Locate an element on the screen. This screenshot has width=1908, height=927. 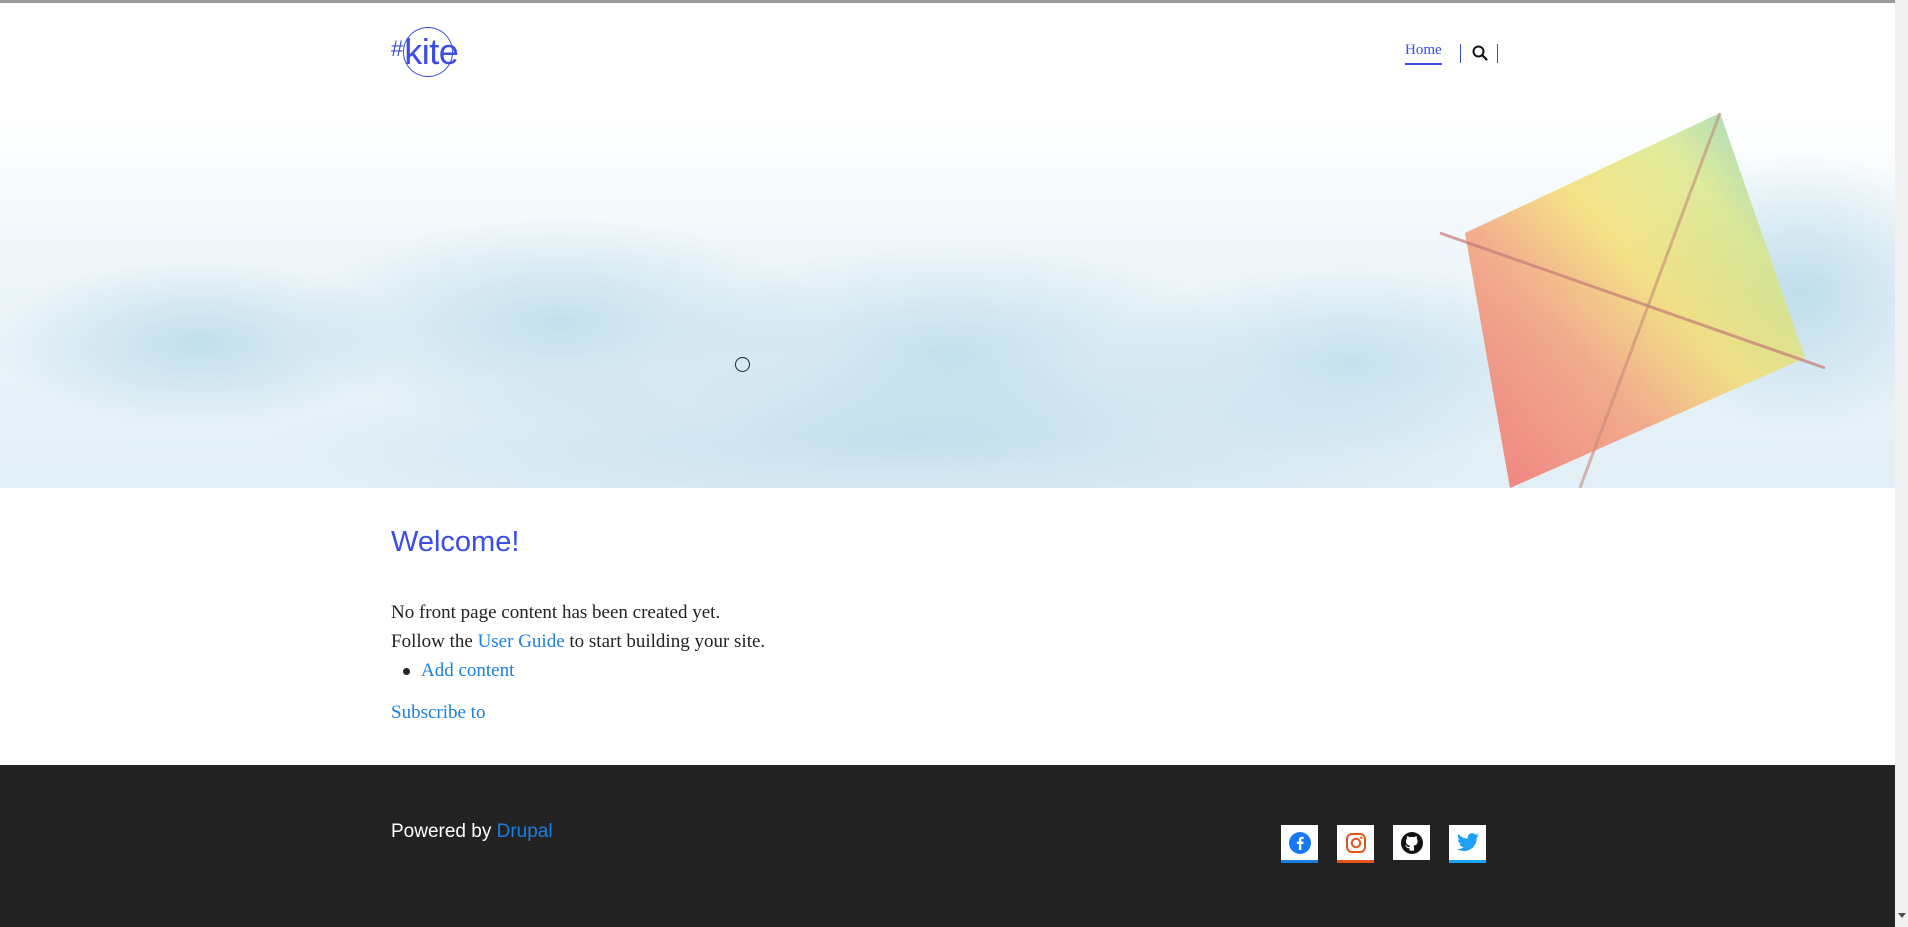
powered-by: Powered by Drupal is located at coordinates (472, 832).